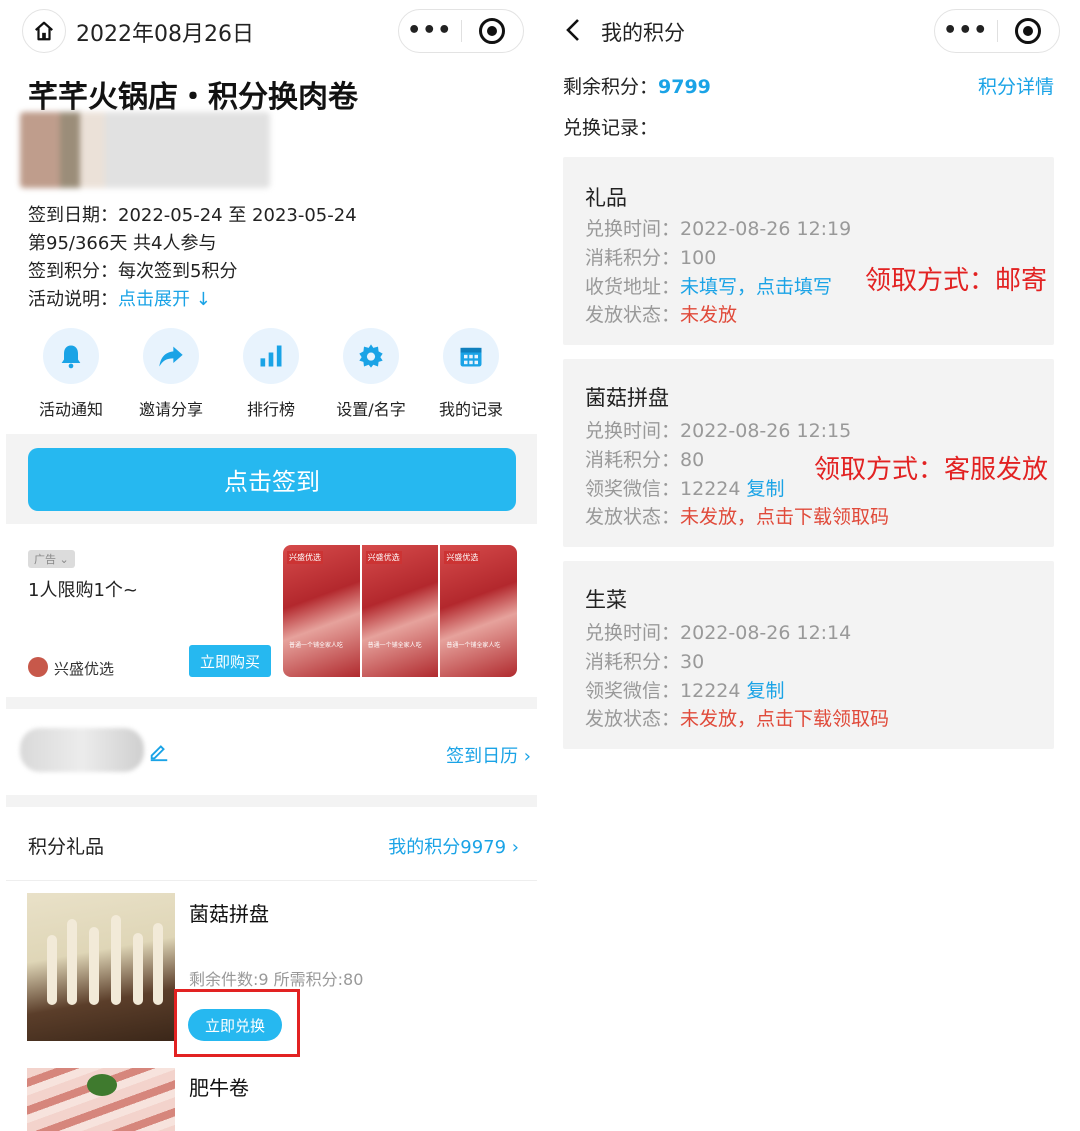 The image size is (1080, 1131). I want to click on record-title: 生菜, so click(606, 600).